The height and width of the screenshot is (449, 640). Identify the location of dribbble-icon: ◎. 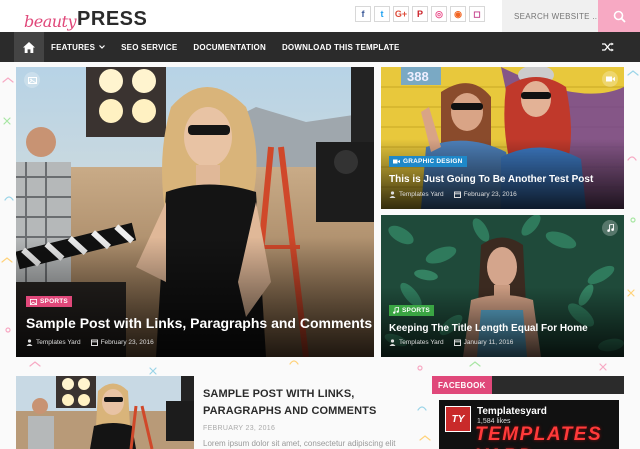
(439, 14).